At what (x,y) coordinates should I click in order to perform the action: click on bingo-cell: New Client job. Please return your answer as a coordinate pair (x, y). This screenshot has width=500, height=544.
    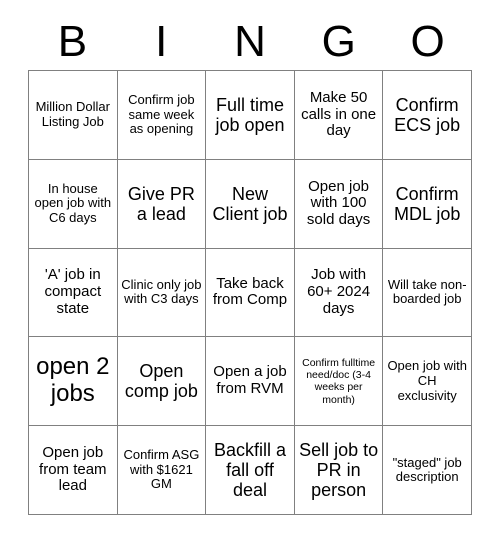
    Looking at the image, I should click on (250, 204).